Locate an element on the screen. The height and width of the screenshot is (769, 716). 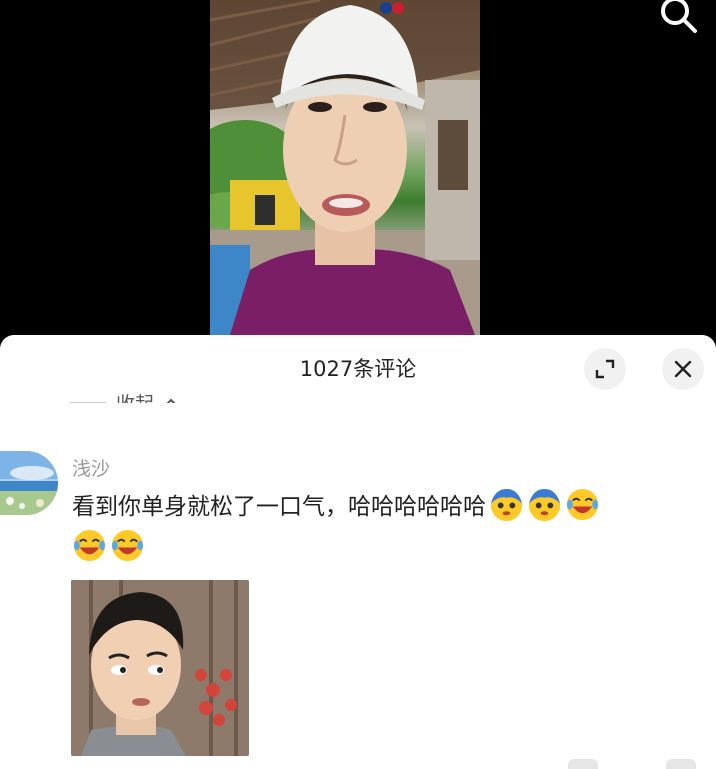
comment-attached-image is located at coordinates (160, 668).